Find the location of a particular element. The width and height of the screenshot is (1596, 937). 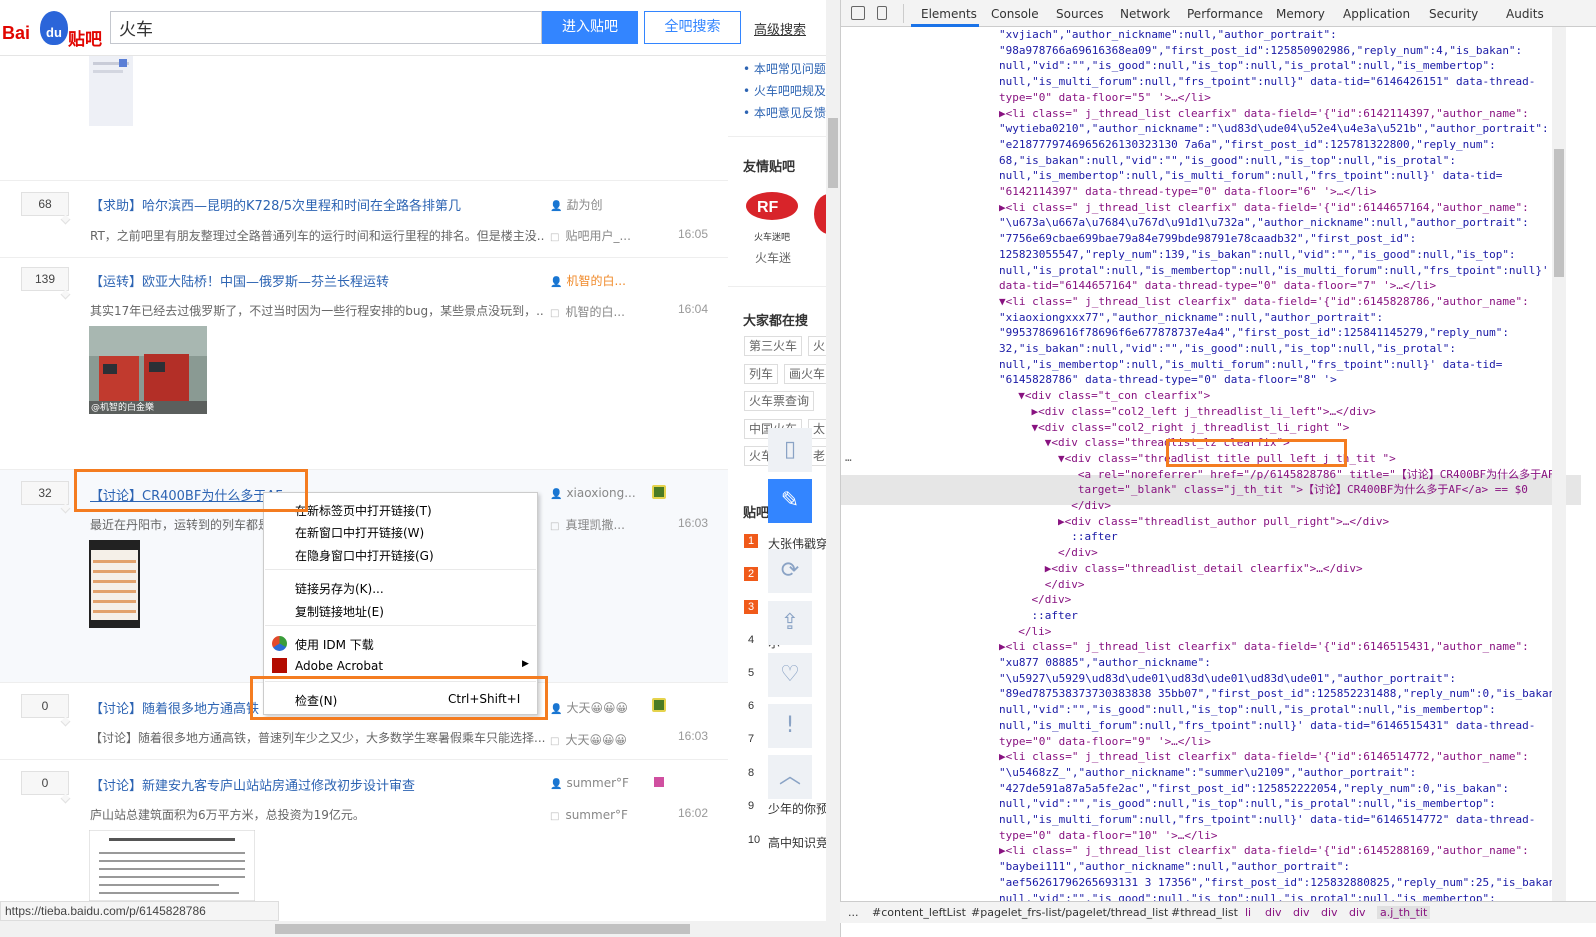

device-toolbar-icon is located at coordinates (882, 13).